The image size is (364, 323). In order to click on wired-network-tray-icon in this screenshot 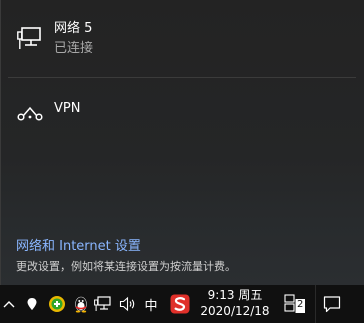, I will do `click(102, 303)`.